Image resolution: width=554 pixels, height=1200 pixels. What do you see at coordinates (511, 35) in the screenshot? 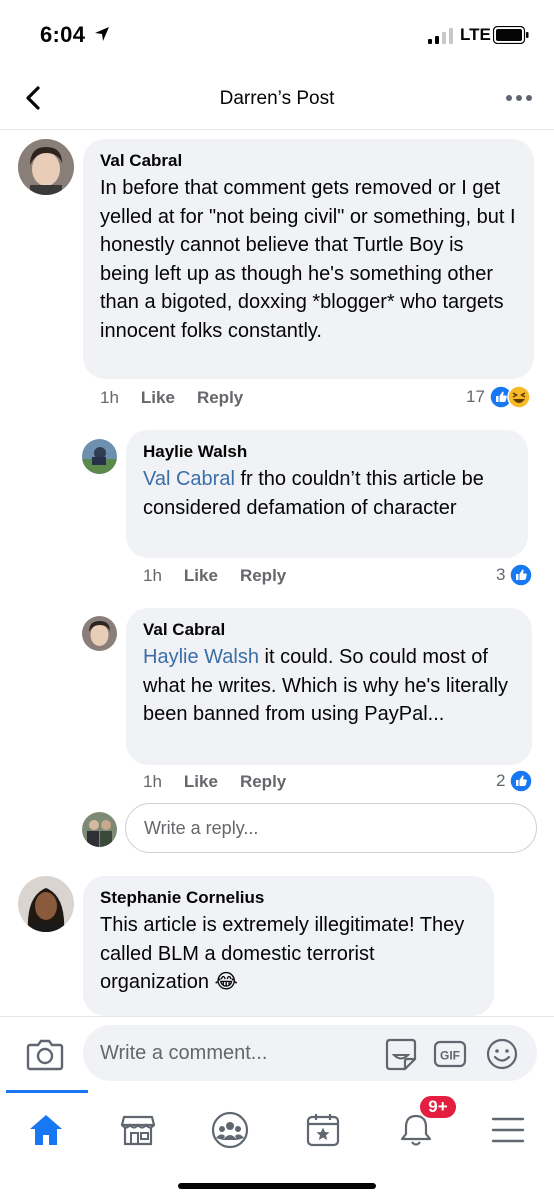
I see `battery-icon` at bounding box center [511, 35].